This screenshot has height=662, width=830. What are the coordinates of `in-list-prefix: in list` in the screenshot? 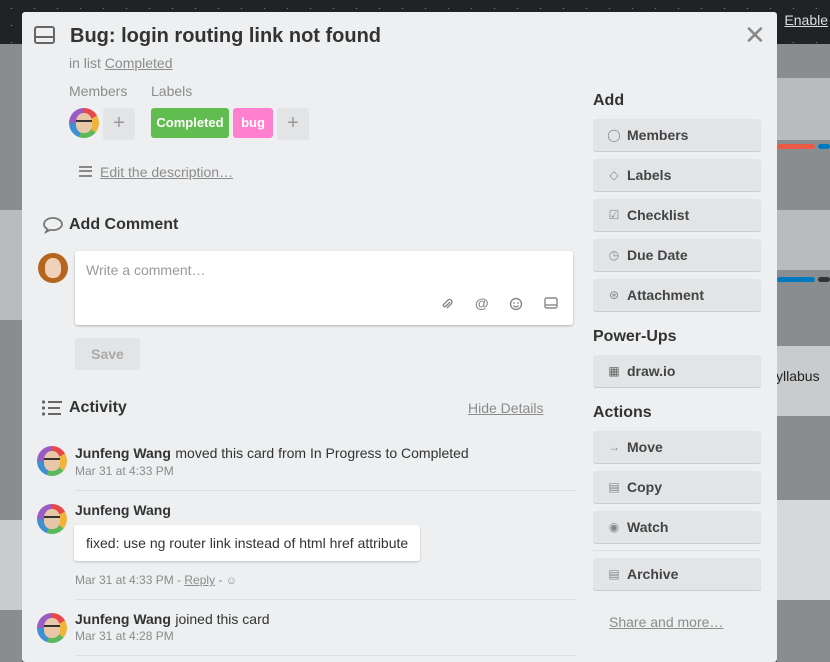 It's located at (85, 63).